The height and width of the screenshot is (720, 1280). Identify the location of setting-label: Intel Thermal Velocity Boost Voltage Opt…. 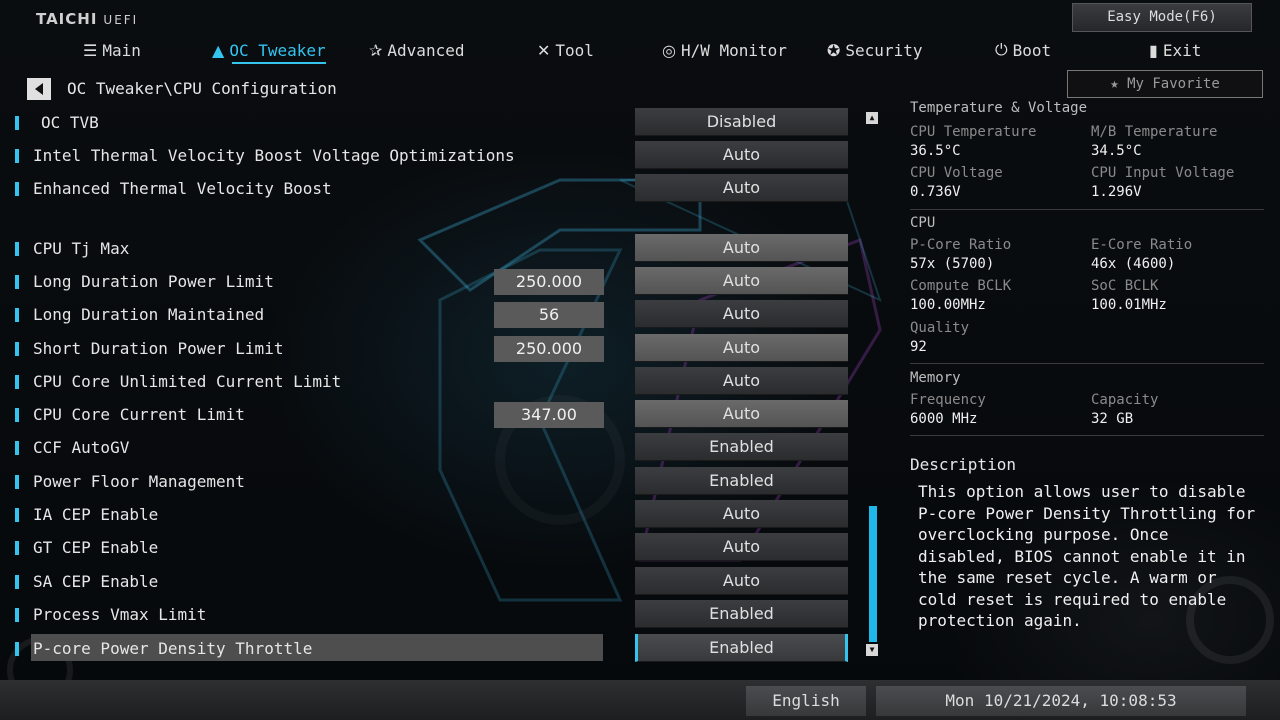
(274, 155).